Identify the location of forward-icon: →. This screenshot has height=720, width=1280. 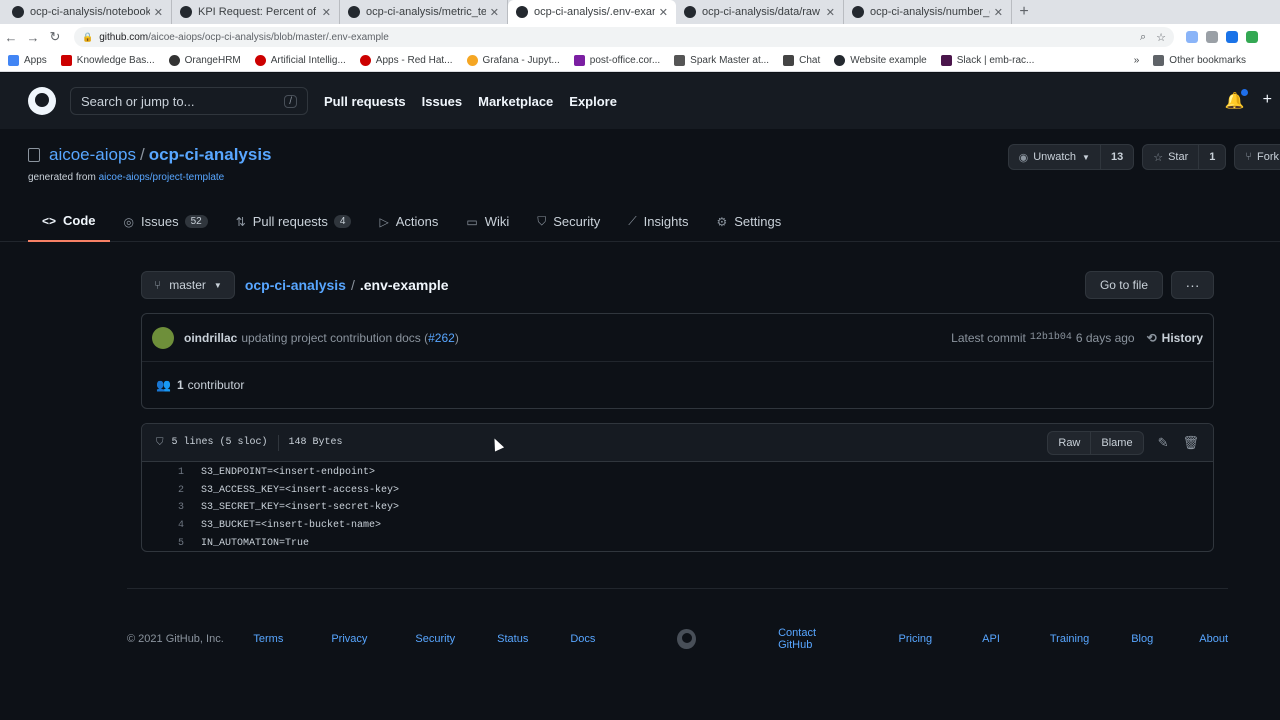
(33, 37).